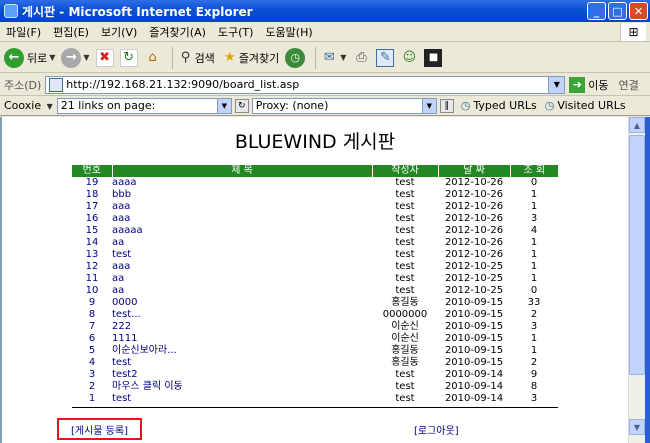 The height and width of the screenshot is (443, 650). Describe the element at coordinates (242, 339) in the screenshot. I see `row-subject-link: 1111` at that location.